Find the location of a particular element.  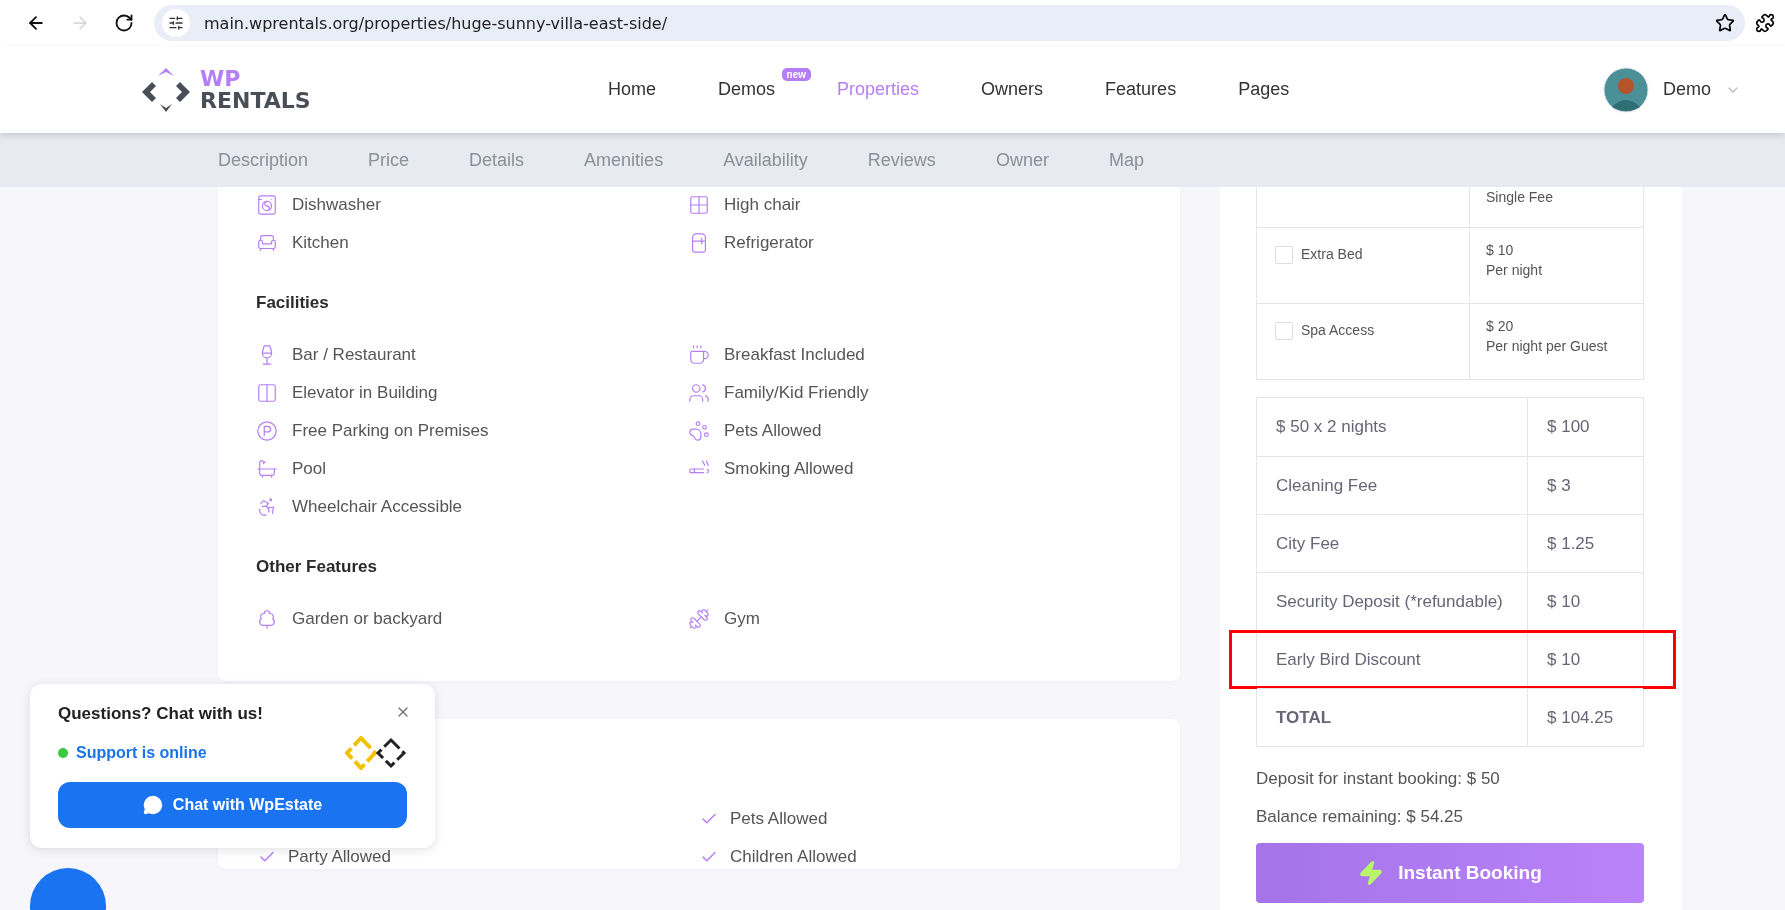

price-label: TOTAL is located at coordinates (1304, 717).